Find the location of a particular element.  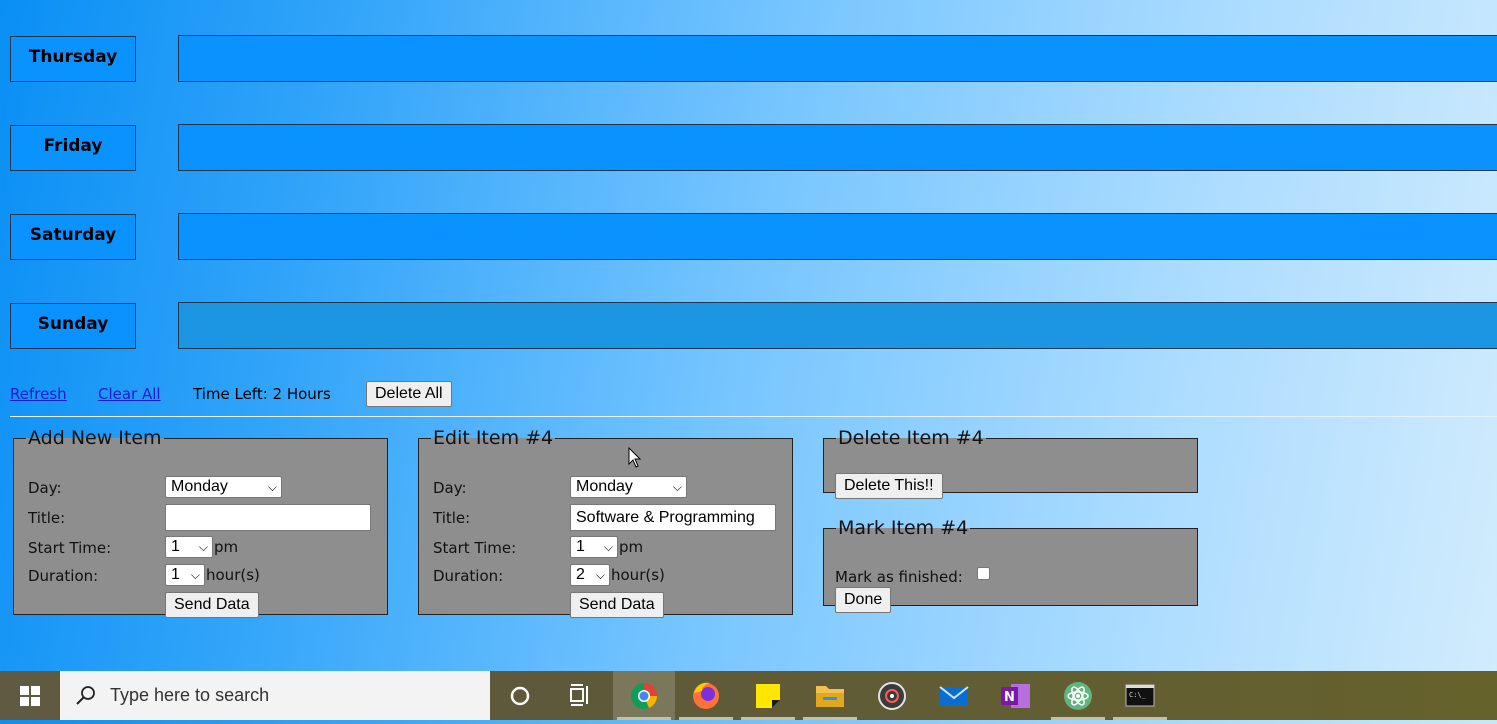

mail-button is located at coordinates (954, 695).